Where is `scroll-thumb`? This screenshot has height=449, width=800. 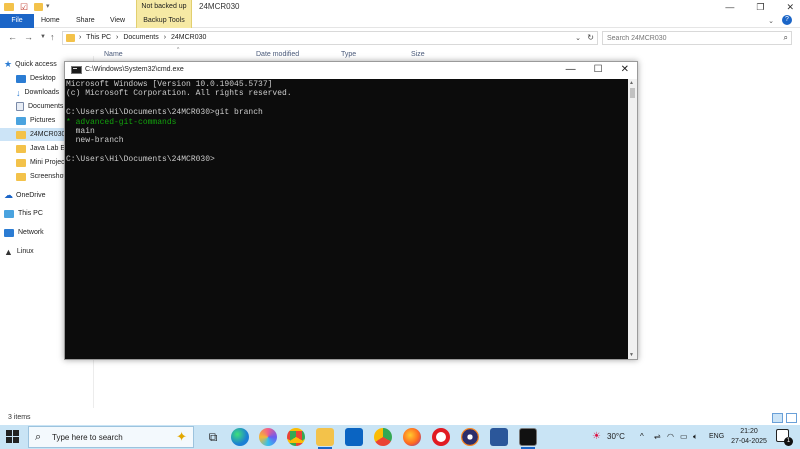 scroll-thumb is located at coordinates (632, 93).